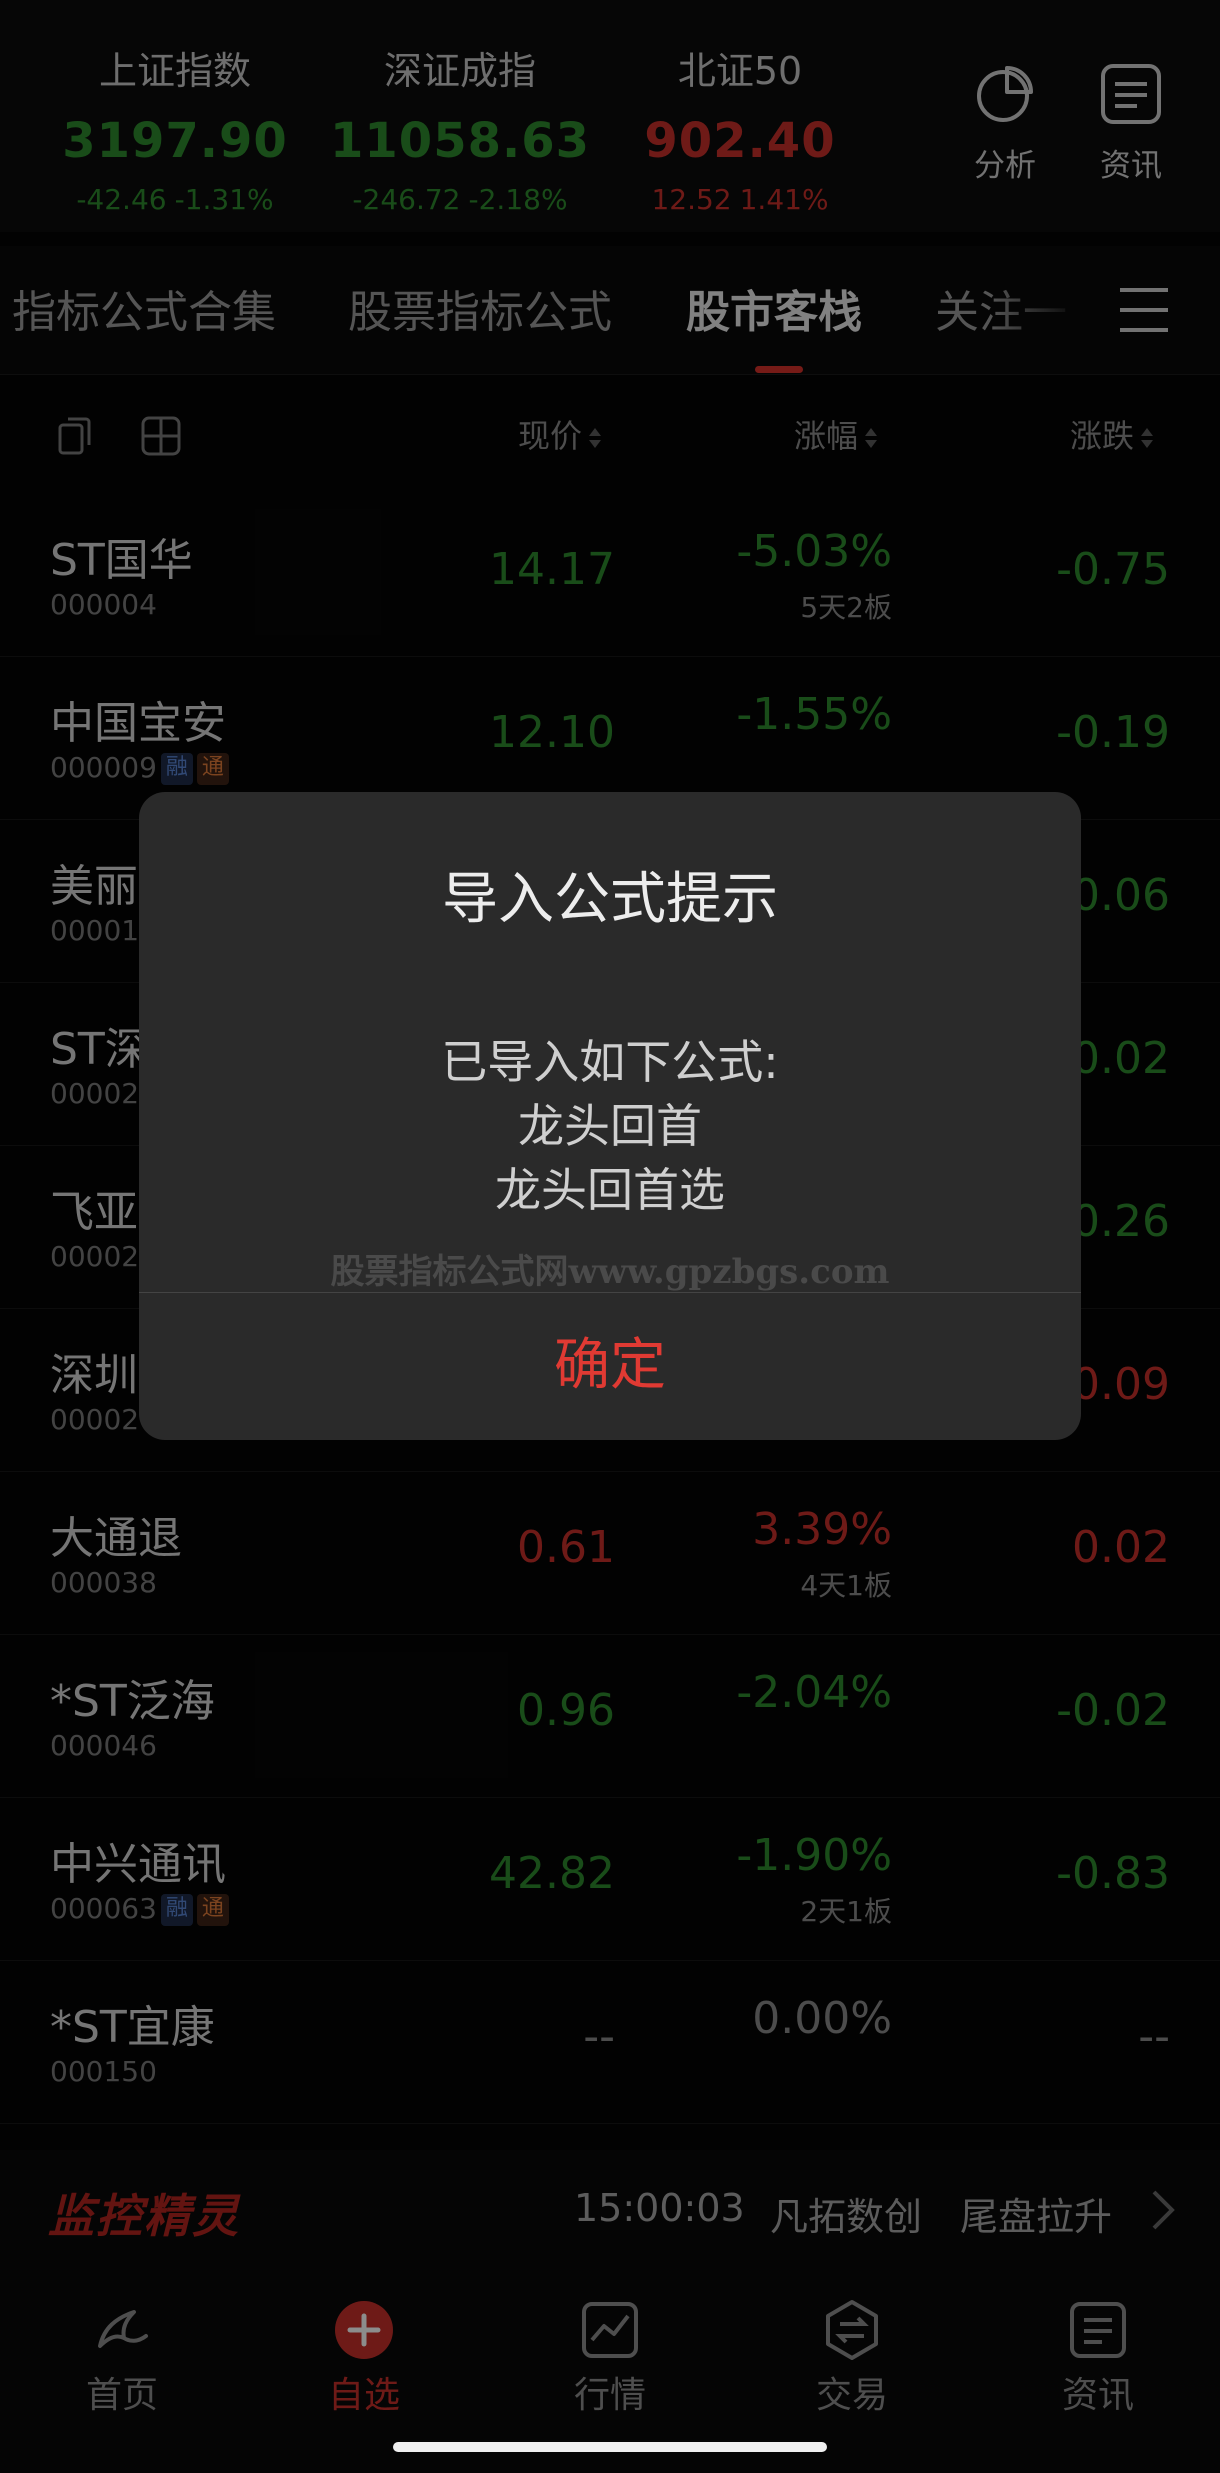 The image size is (1220, 2473). I want to click on home-indicator, so click(610, 2447).